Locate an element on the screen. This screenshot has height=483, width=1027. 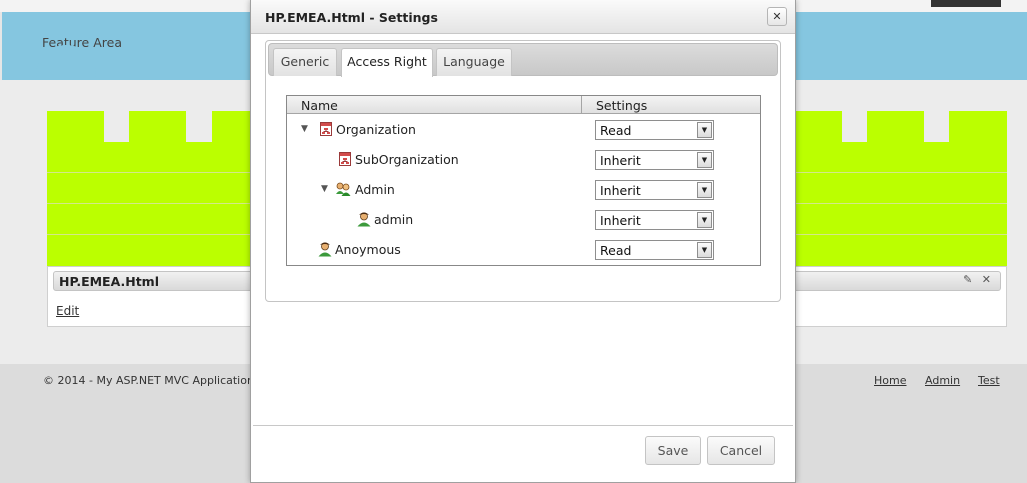
dialog-divider is located at coordinates (523, 425).